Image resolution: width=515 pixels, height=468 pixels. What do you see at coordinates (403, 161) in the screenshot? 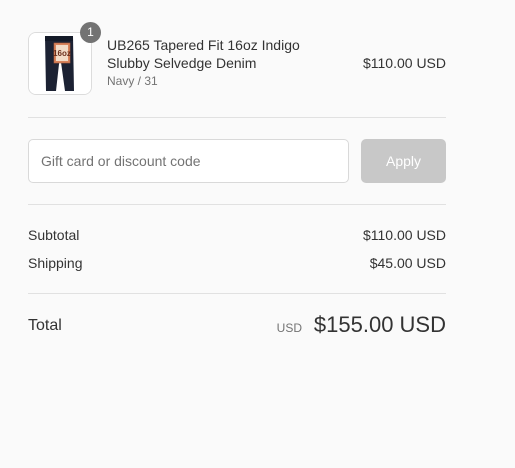
I see `apply-button: Apply` at bounding box center [403, 161].